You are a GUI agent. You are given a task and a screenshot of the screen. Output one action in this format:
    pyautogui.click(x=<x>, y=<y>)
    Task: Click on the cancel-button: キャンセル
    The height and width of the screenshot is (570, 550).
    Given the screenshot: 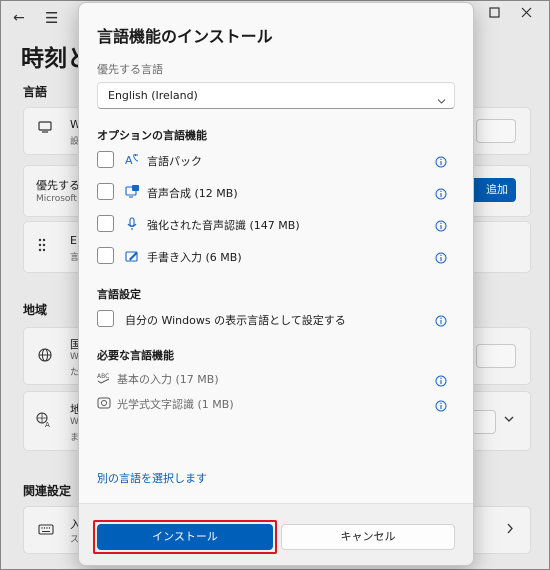 What is the action you would take?
    pyautogui.click(x=368, y=537)
    